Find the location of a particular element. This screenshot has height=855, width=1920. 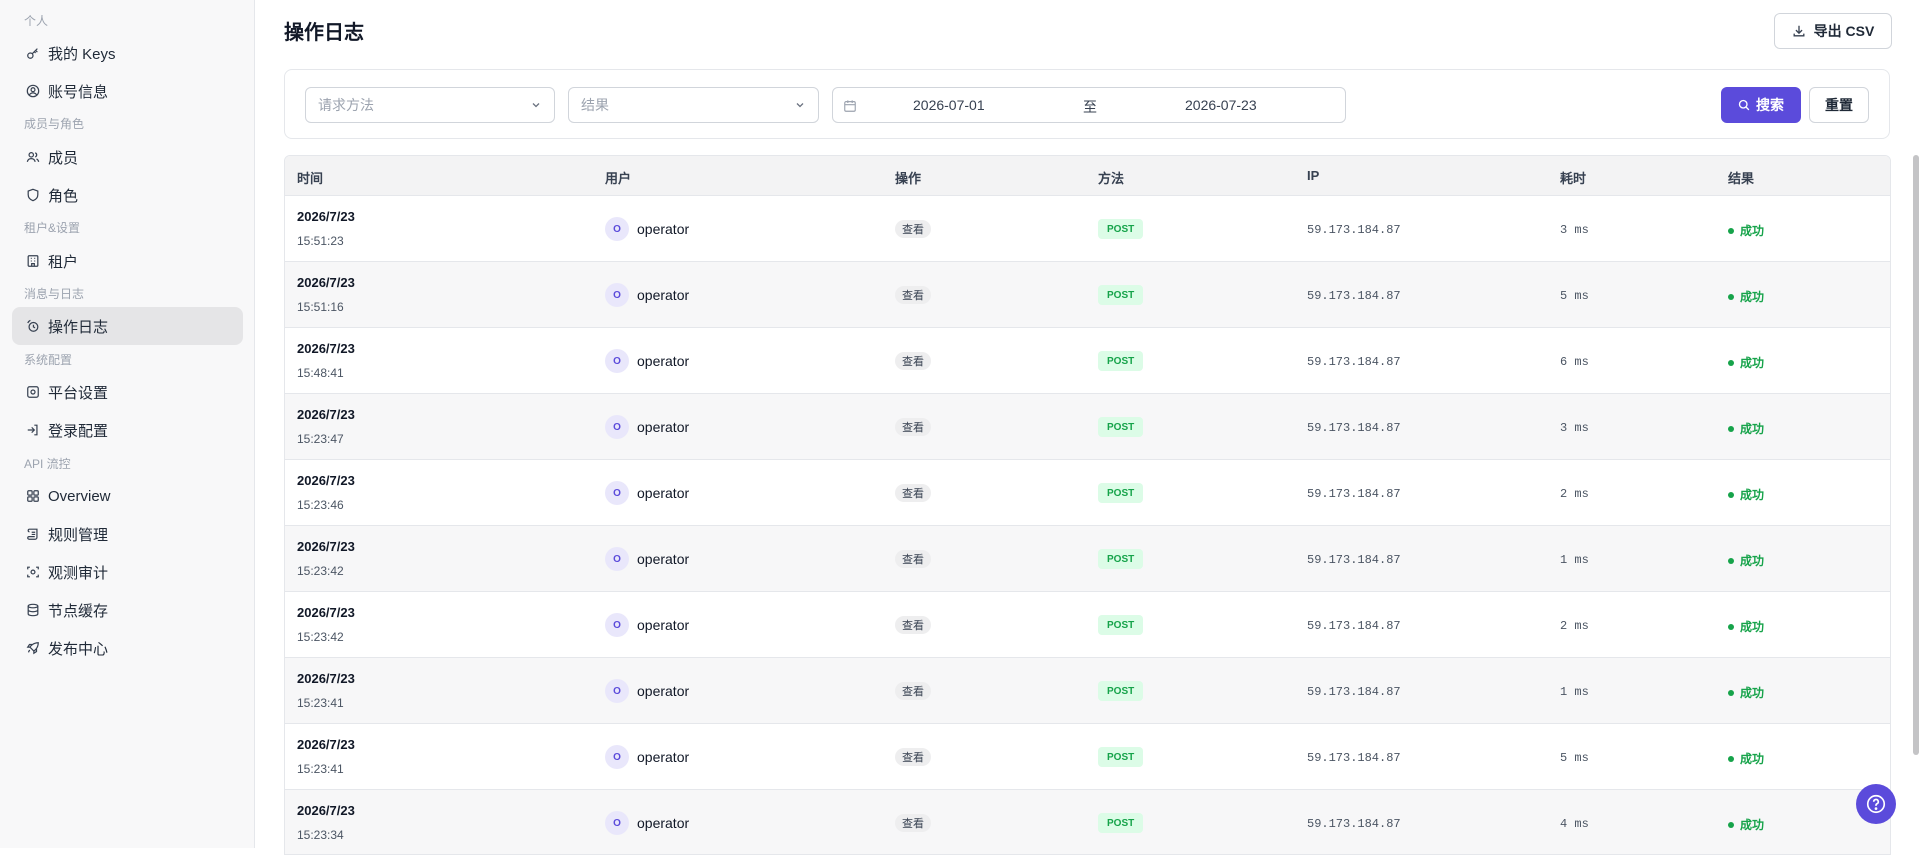

sidebar-item-tenant: 租户 is located at coordinates (127, 261).